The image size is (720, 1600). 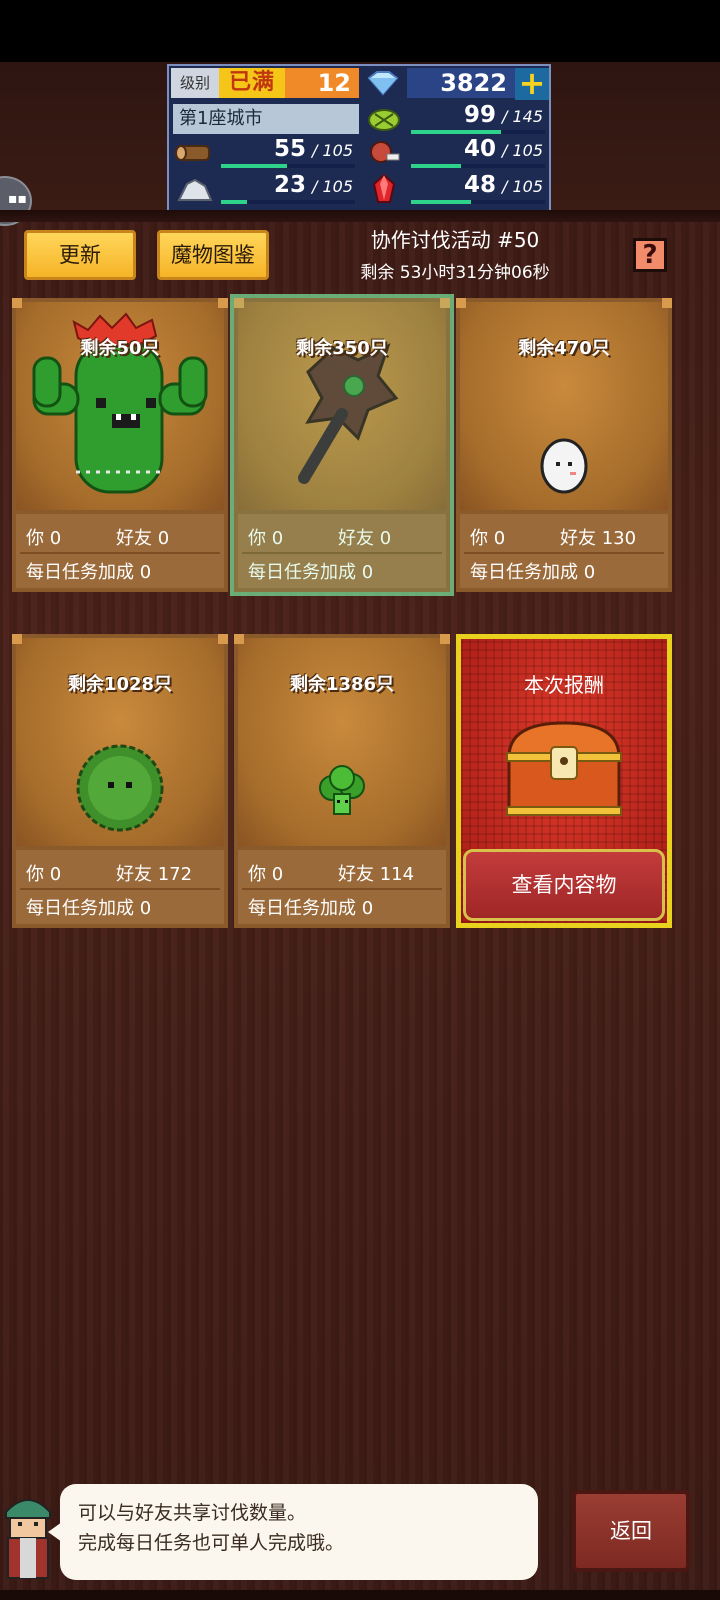 What do you see at coordinates (619, 538) in the screenshot?
I see `friend-count: 130` at bounding box center [619, 538].